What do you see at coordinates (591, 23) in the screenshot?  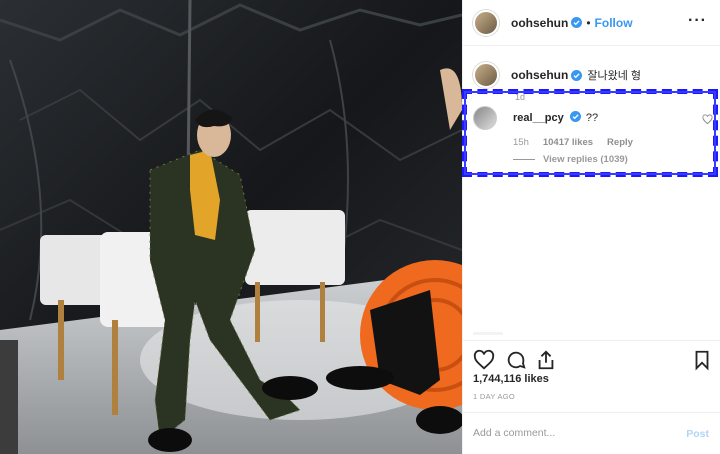 I see `post-header: oohsehun • Follow ···` at bounding box center [591, 23].